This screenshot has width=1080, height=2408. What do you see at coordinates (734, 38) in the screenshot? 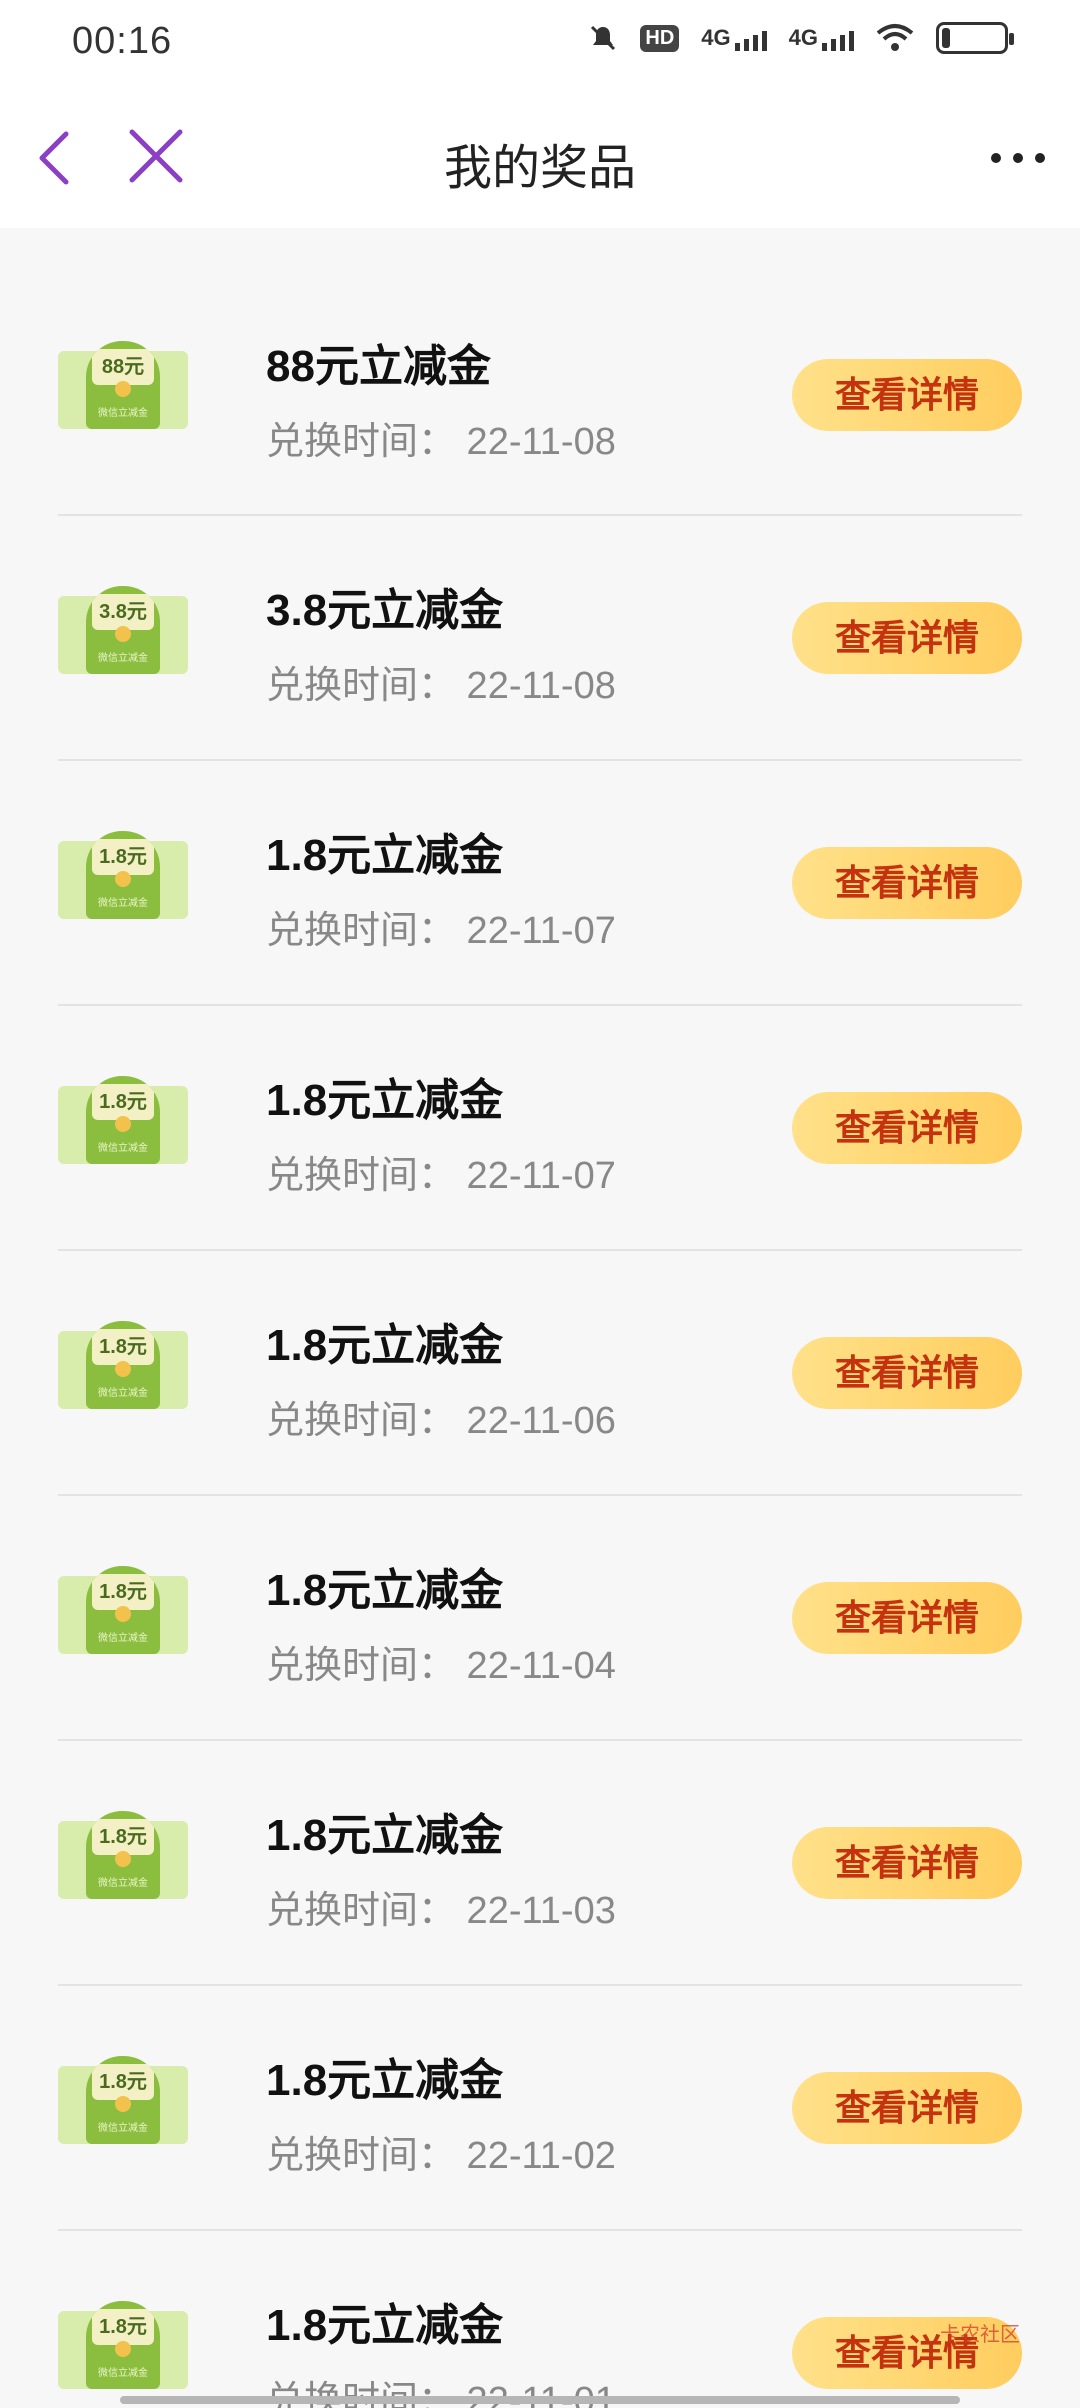
I see `signal-4g-icon: 4G` at bounding box center [734, 38].